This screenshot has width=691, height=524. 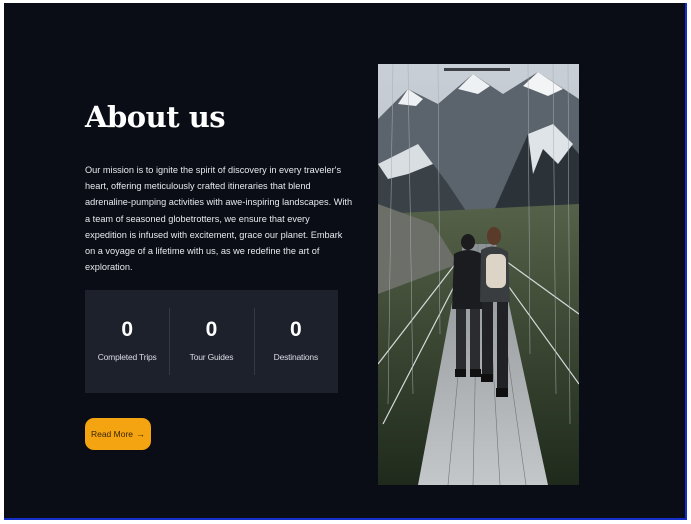 What do you see at coordinates (112, 434) in the screenshot?
I see `read-more-label: Read More` at bounding box center [112, 434].